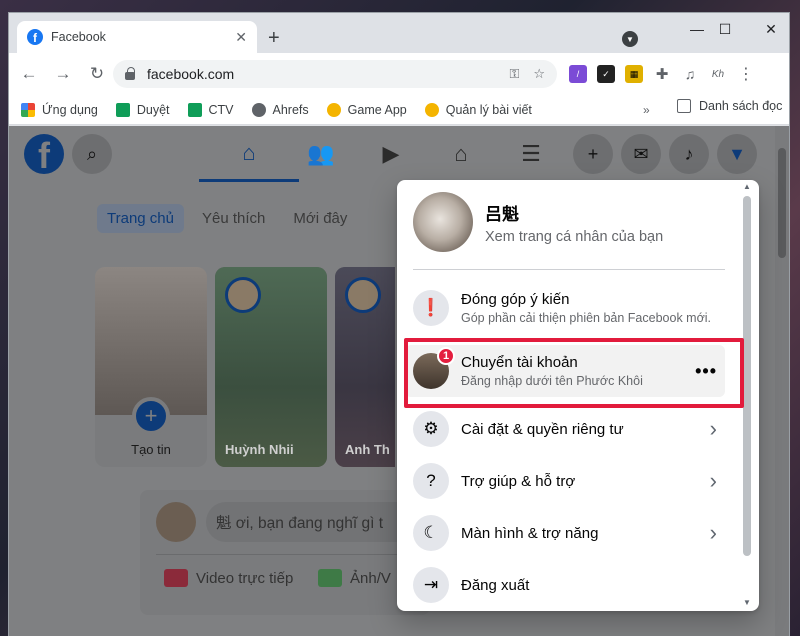  What do you see at coordinates (130, 73) in the screenshot?
I see `lock-icon` at bounding box center [130, 73].